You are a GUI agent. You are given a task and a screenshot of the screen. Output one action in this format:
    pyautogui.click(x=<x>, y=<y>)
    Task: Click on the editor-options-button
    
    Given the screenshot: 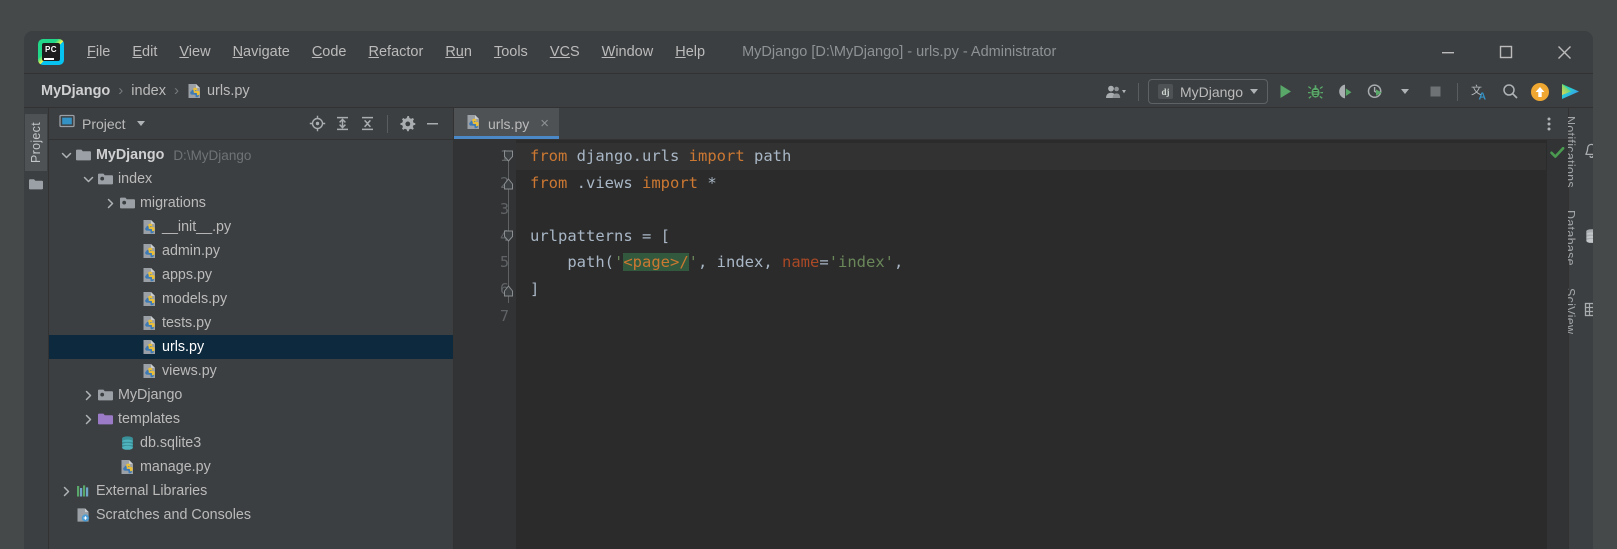 What is the action you would take?
    pyautogui.click(x=1549, y=126)
    